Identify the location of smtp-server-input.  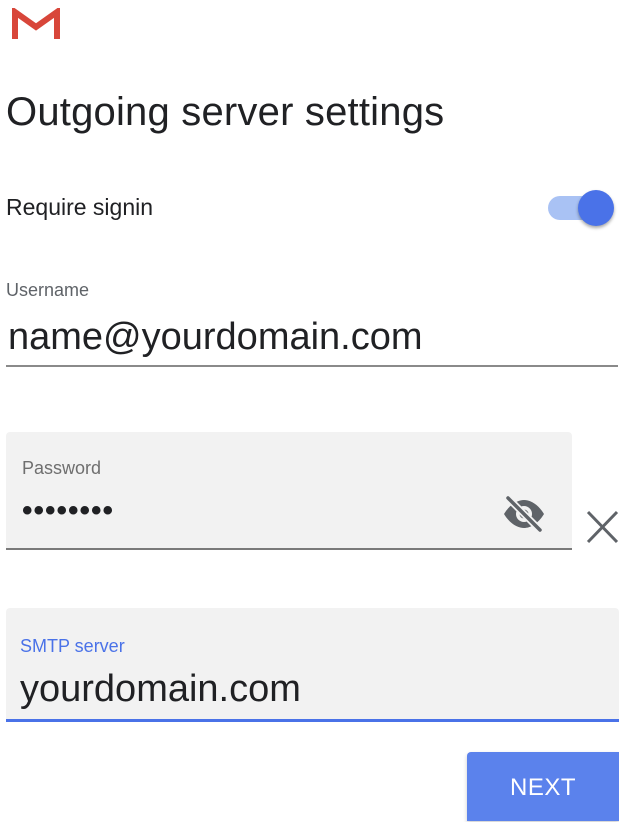
(310, 689).